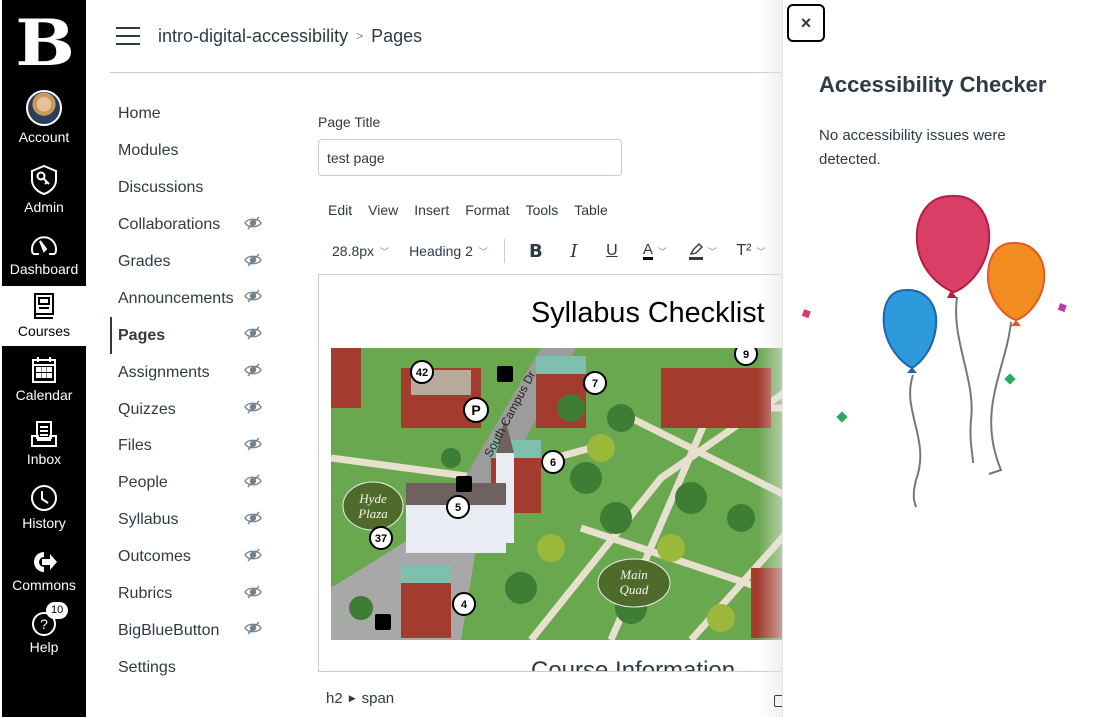 Image resolution: width=1101 pixels, height=717 pixels. I want to click on course-nav-item-pages: Pages, so click(190, 336).